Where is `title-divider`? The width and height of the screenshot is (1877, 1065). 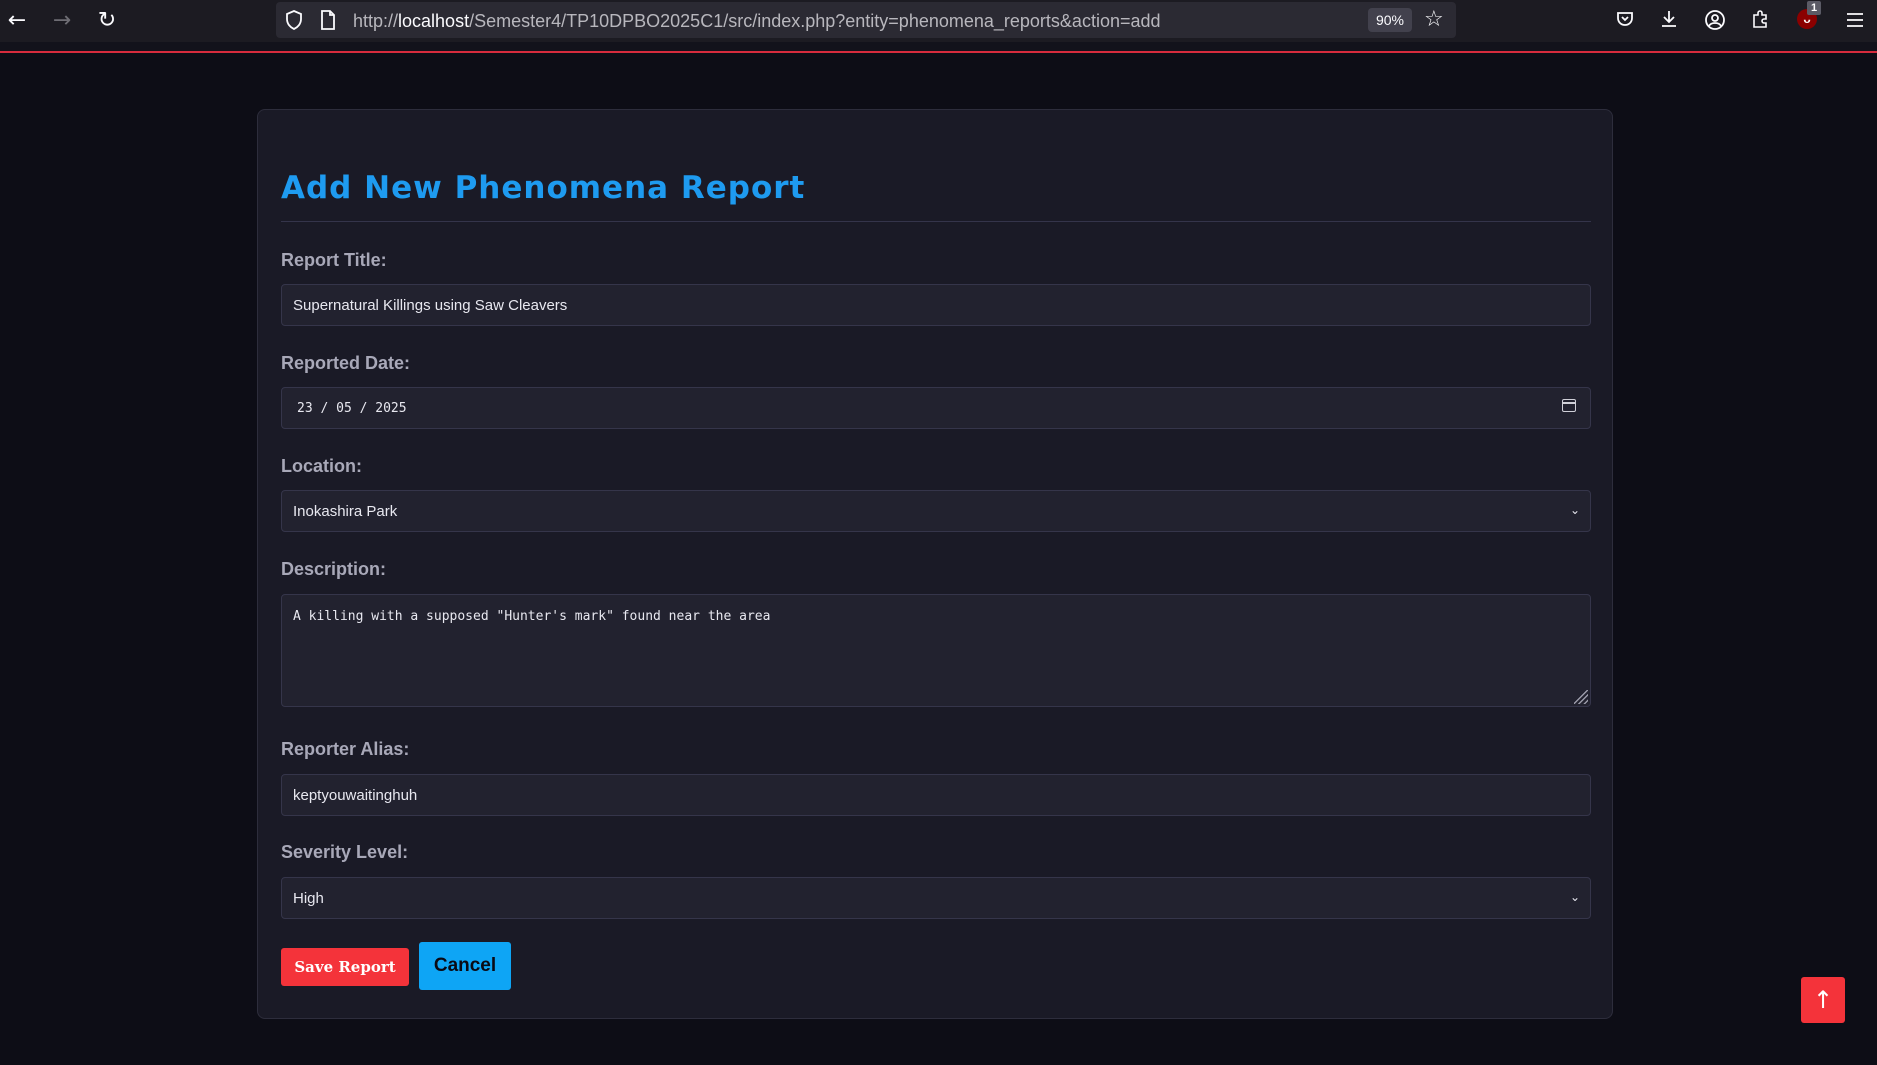
title-divider is located at coordinates (936, 221).